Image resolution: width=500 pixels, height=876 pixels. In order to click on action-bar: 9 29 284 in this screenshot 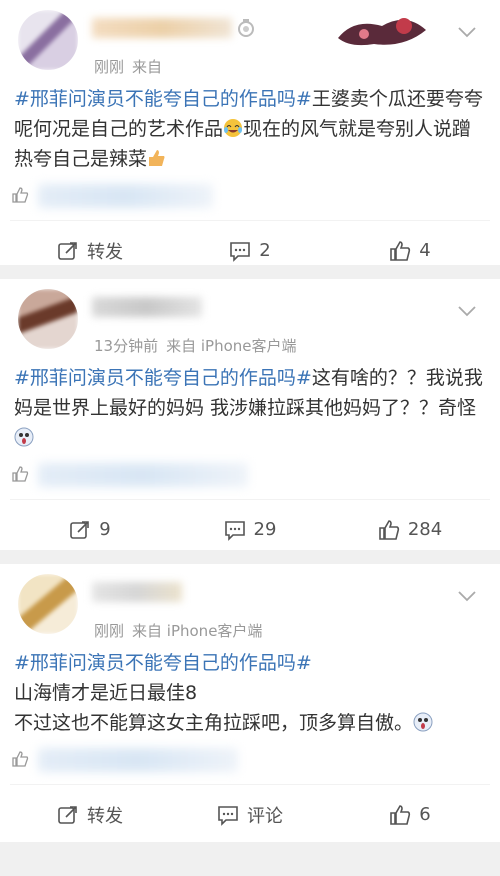, I will do `click(250, 529)`.